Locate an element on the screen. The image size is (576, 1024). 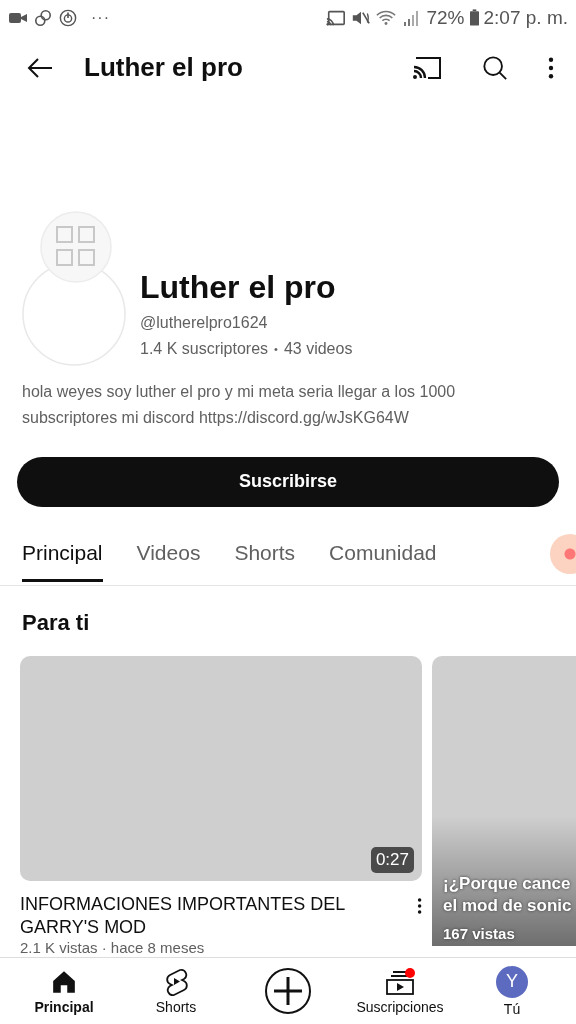
back-arrow-icon is located at coordinates (40, 67).